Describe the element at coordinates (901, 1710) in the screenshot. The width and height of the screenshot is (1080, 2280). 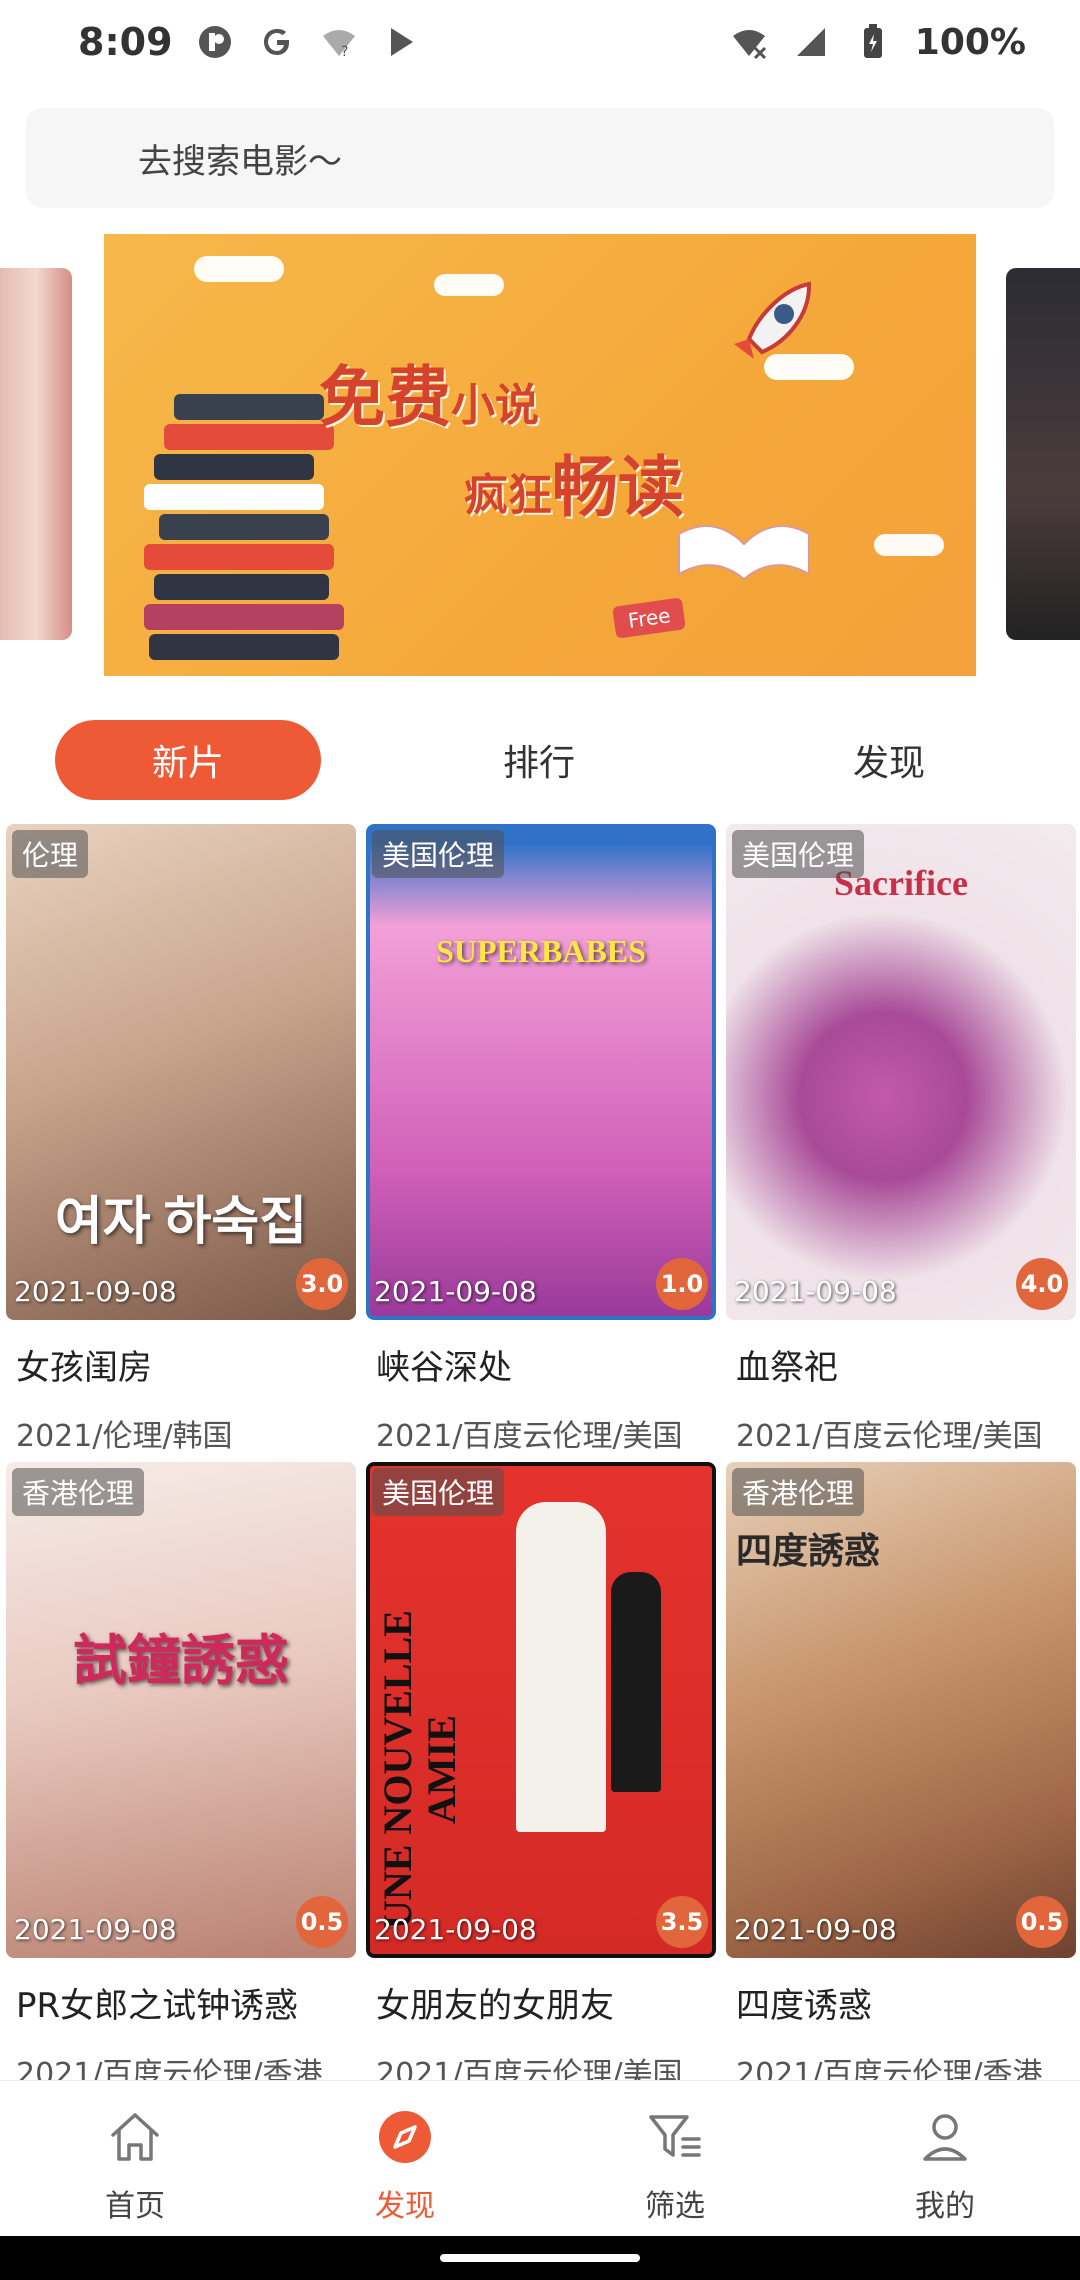
I see `movie-poster: 四度誘惑 香港伦理 2021-09-08 0.5` at that location.